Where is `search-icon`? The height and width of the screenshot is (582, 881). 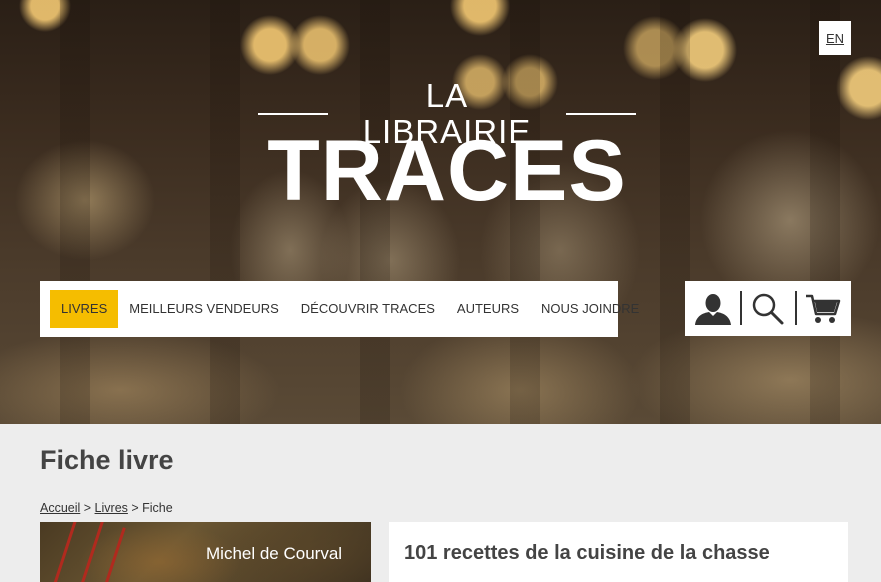
search-icon is located at coordinates (767, 308).